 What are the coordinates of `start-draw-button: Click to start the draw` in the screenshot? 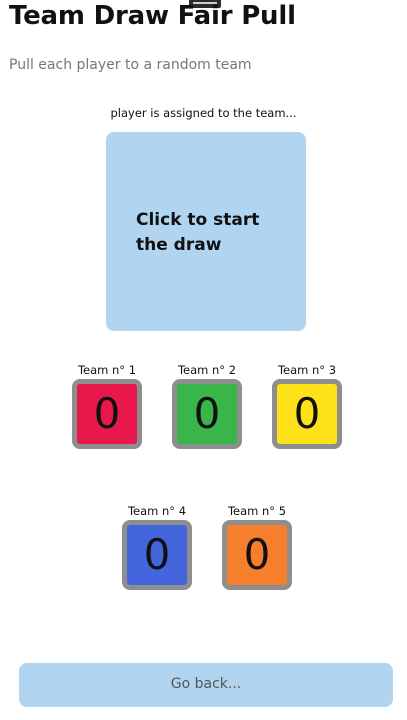 It's located at (206, 231).